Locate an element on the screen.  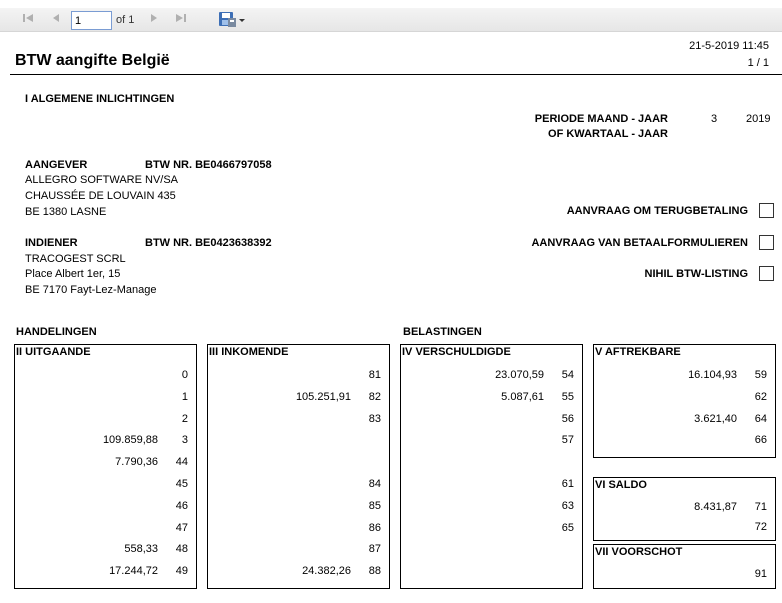
box-row: 109.859,88 3 is located at coordinates (105, 441).